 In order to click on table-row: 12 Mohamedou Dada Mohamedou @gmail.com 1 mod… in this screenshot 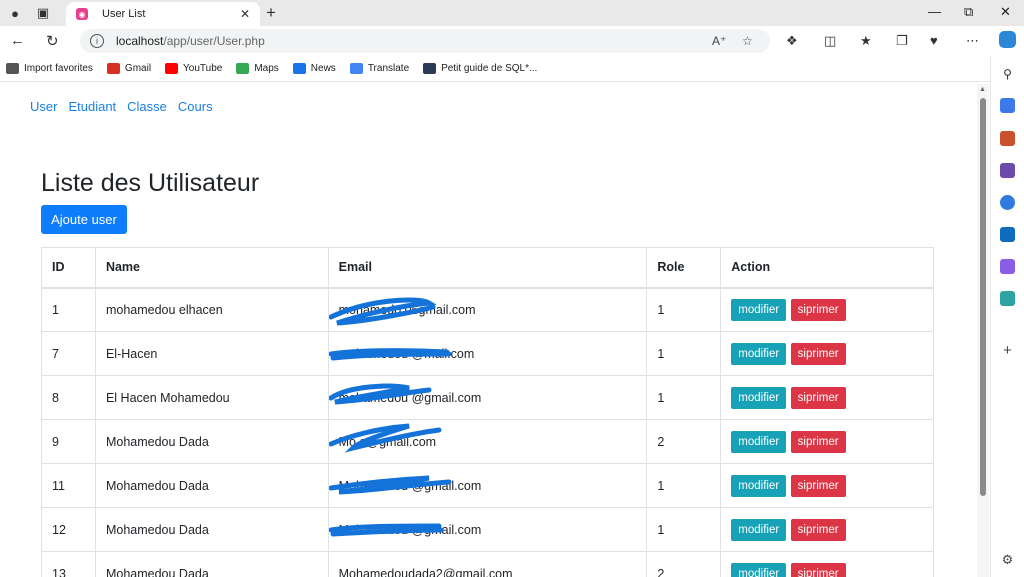, I will do `click(487, 529)`.